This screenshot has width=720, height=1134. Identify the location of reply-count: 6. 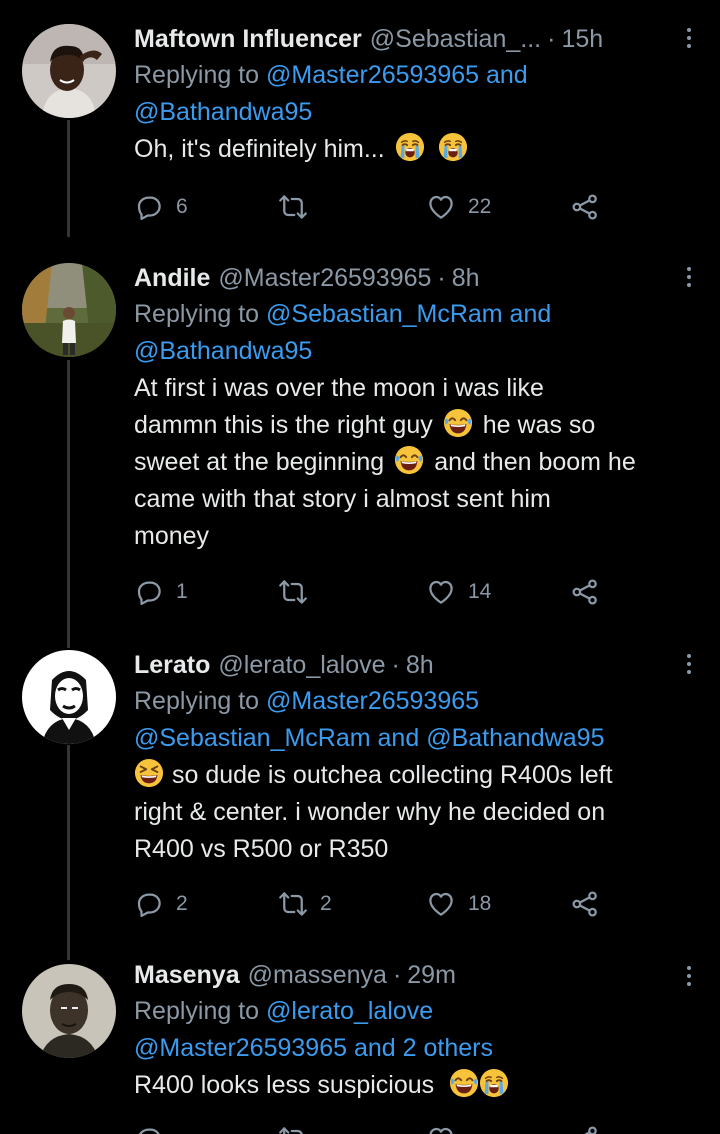
(182, 206).